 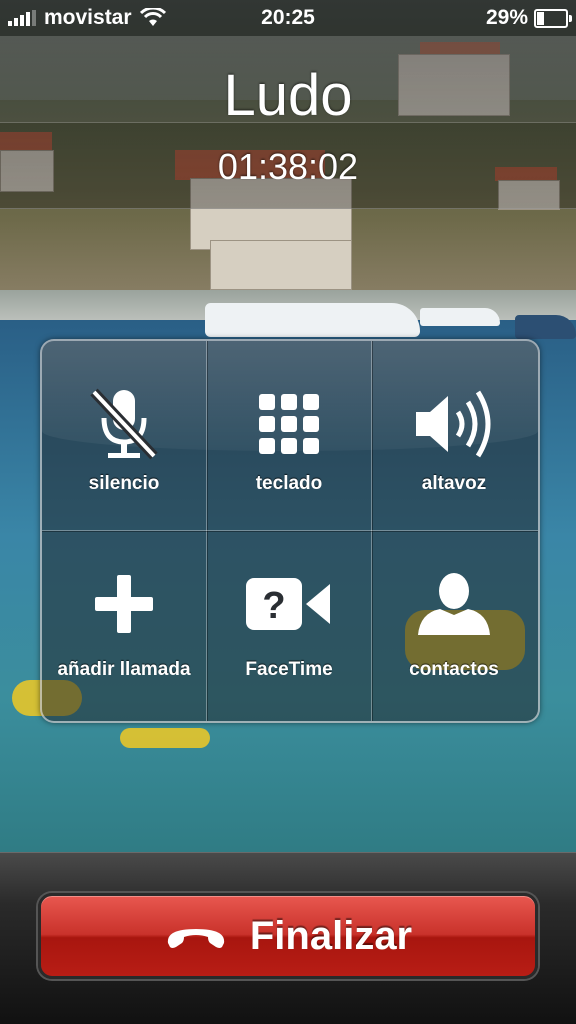 I want to click on end-call-button: Finalizar, so click(x=288, y=936).